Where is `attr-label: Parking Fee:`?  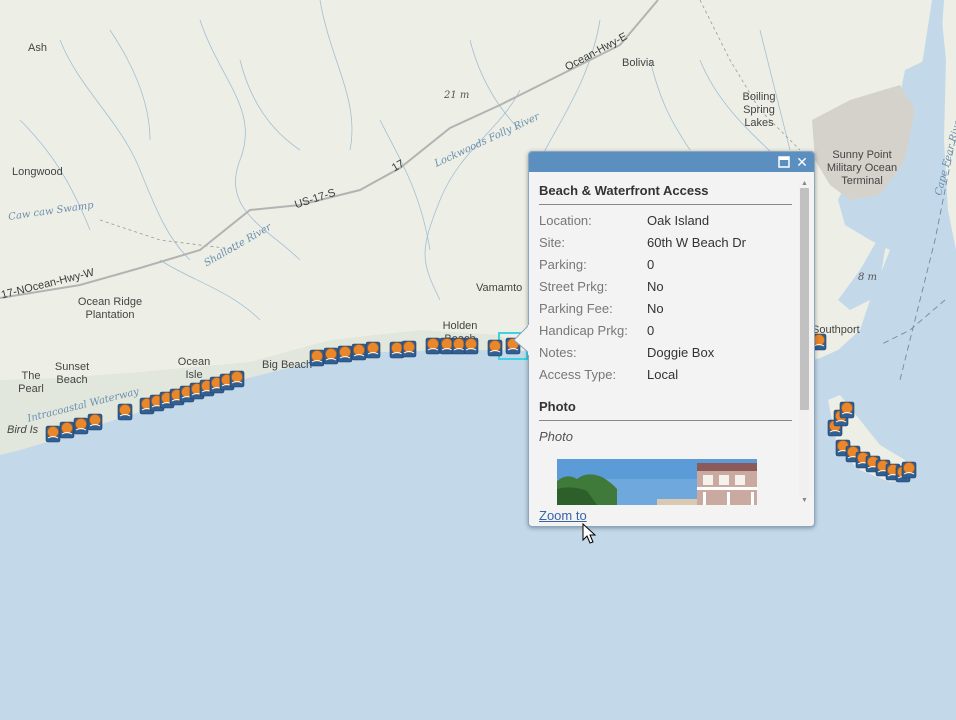
attr-label: Parking Fee: is located at coordinates (576, 308).